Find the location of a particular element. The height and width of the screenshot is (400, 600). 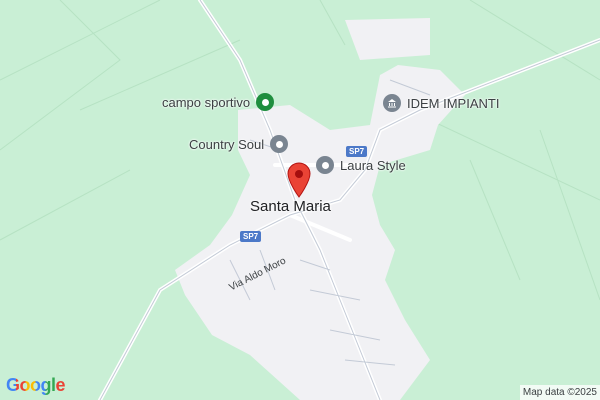

poi-laura-style: Laura Style is located at coordinates (361, 165).